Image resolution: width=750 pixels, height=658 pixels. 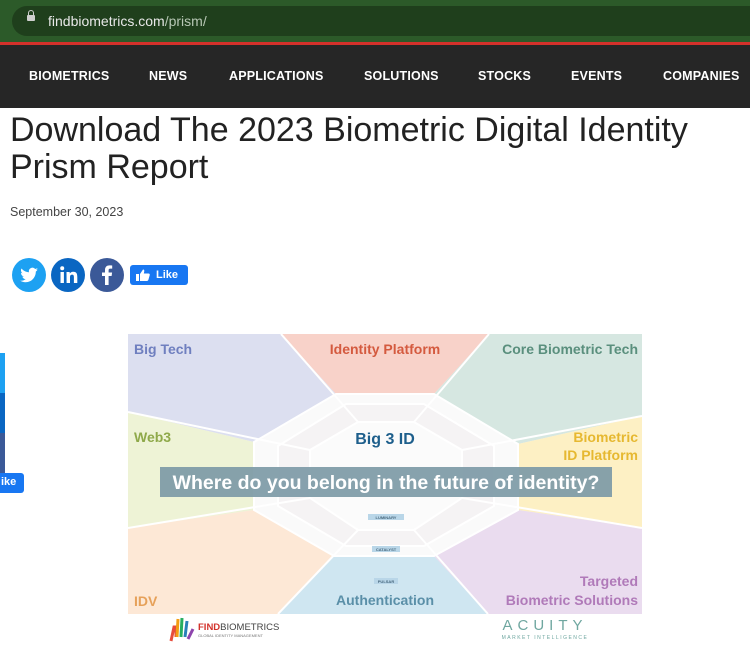 I want to click on url-field: findbiometrics.com/prism/, so click(x=381, y=21).